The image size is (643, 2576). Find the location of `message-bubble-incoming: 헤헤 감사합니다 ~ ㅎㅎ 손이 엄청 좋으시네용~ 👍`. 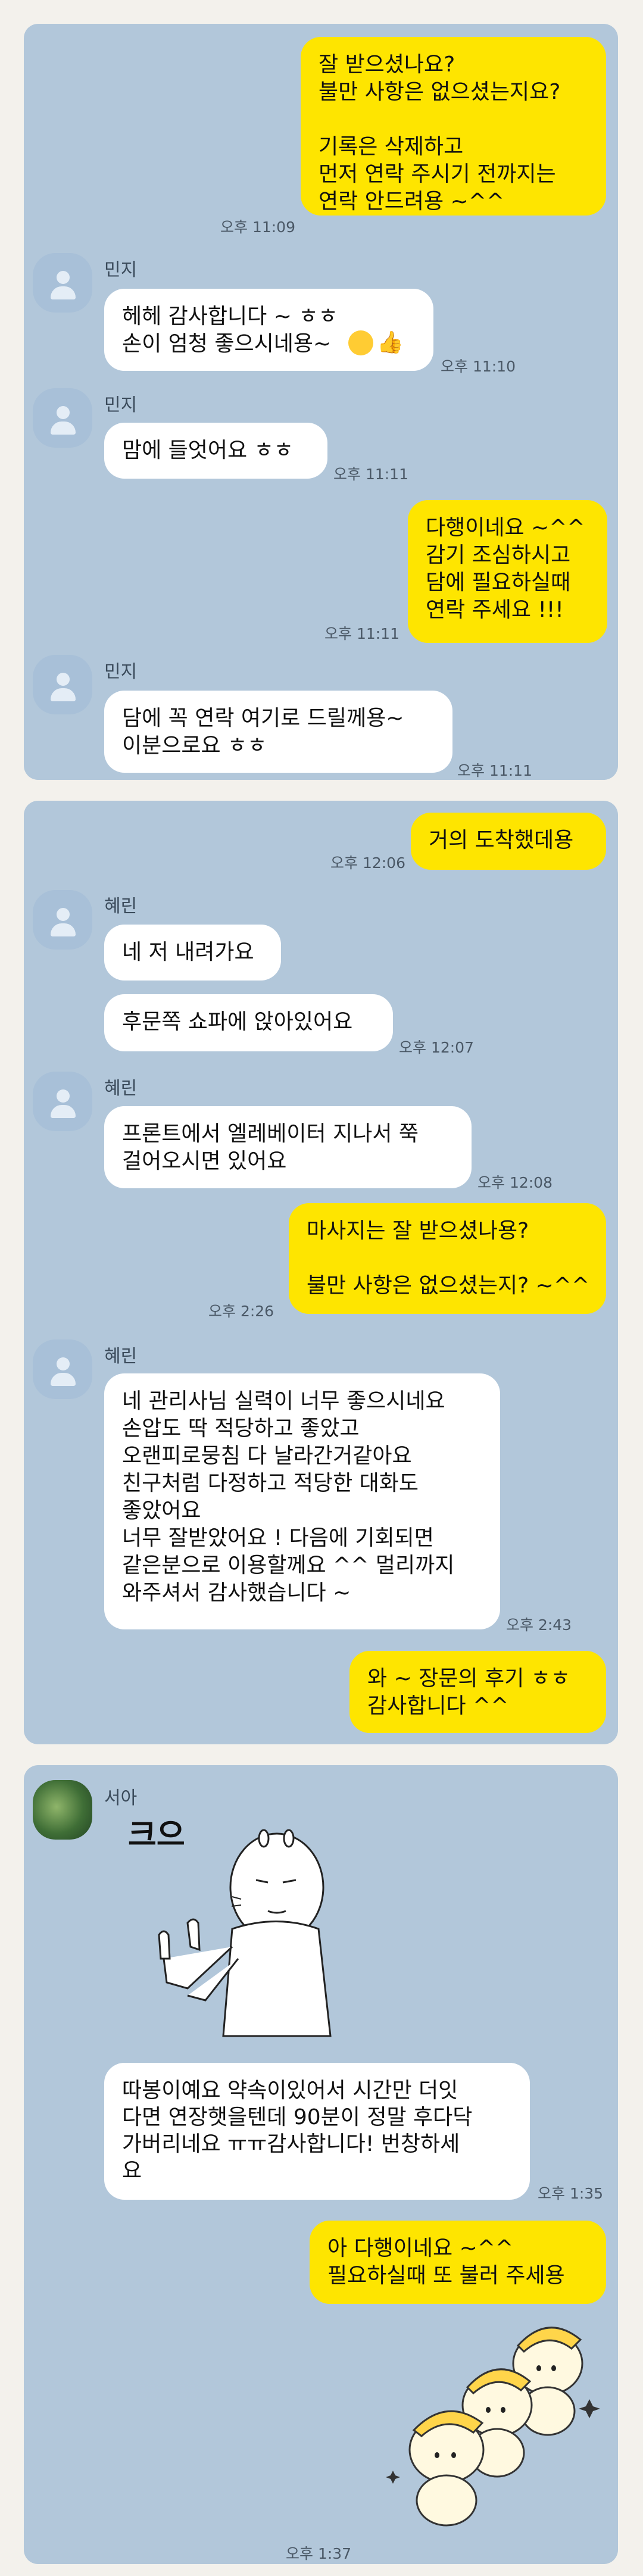

message-bubble-incoming: 헤헤 감사합니다 ~ ㅎㅎ 손이 엄청 좋으시네용~ 👍 is located at coordinates (268, 330).